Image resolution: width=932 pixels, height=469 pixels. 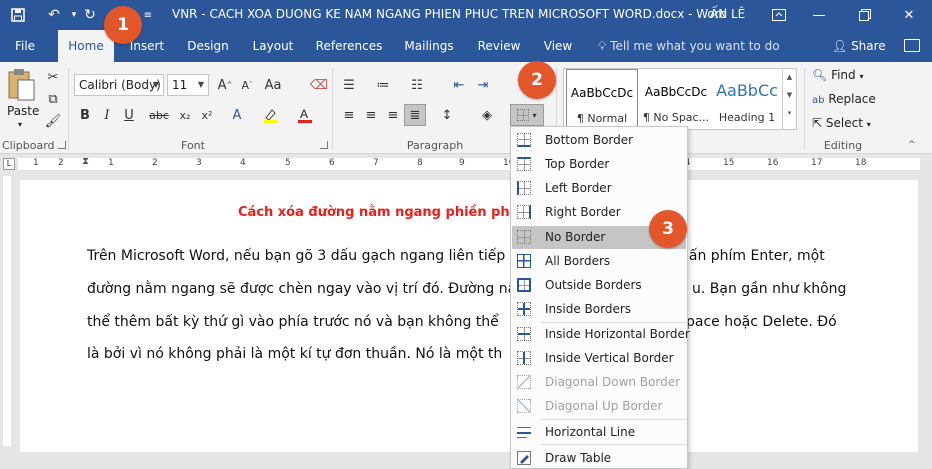 I want to click on save-icon, so click(x=18, y=15).